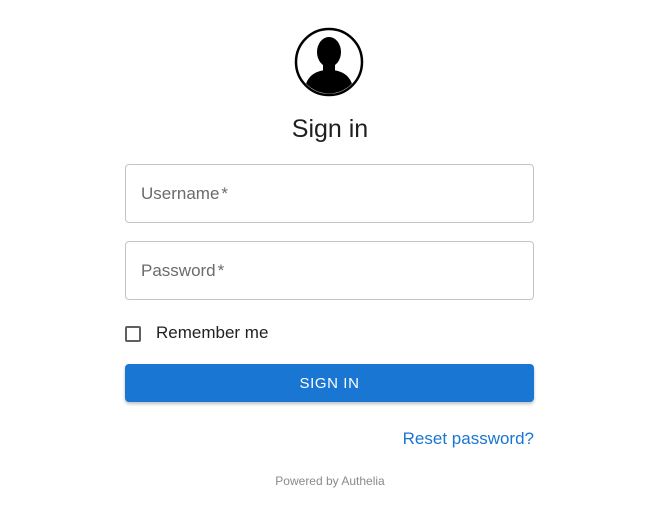 Image resolution: width=660 pixels, height=523 pixels. Describe the element at coordinates (133, 333) in the screenshot. I see `remember-me-checkbox` at that location.